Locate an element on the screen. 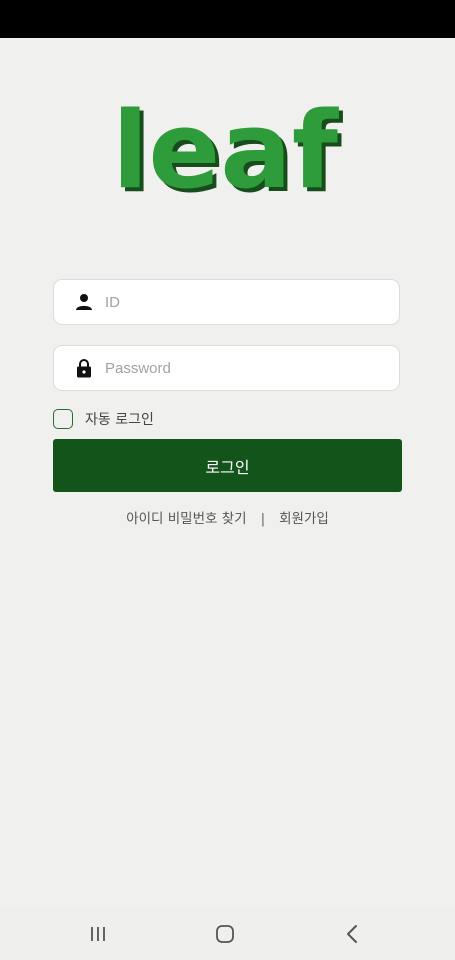  id-field is located at coordinates (226, 302).